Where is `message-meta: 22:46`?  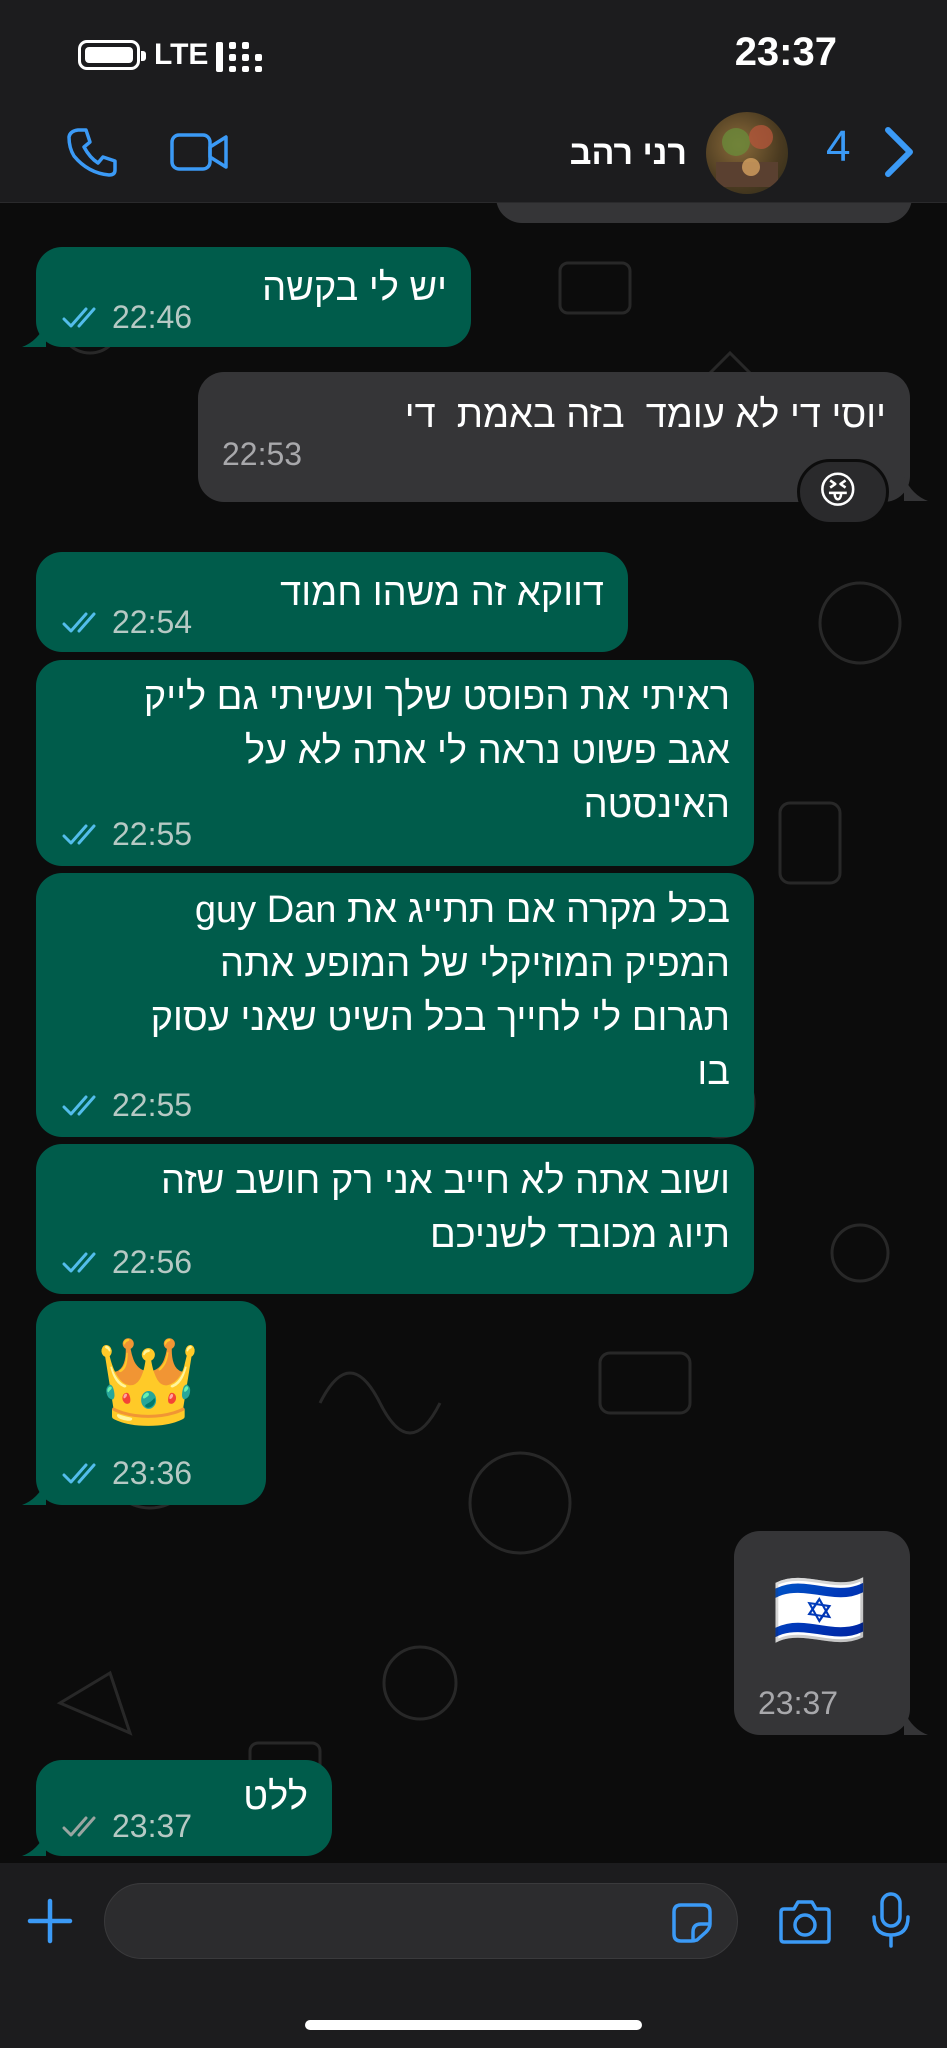 message-meta: 22:46 is located at coordinates (127, 317).